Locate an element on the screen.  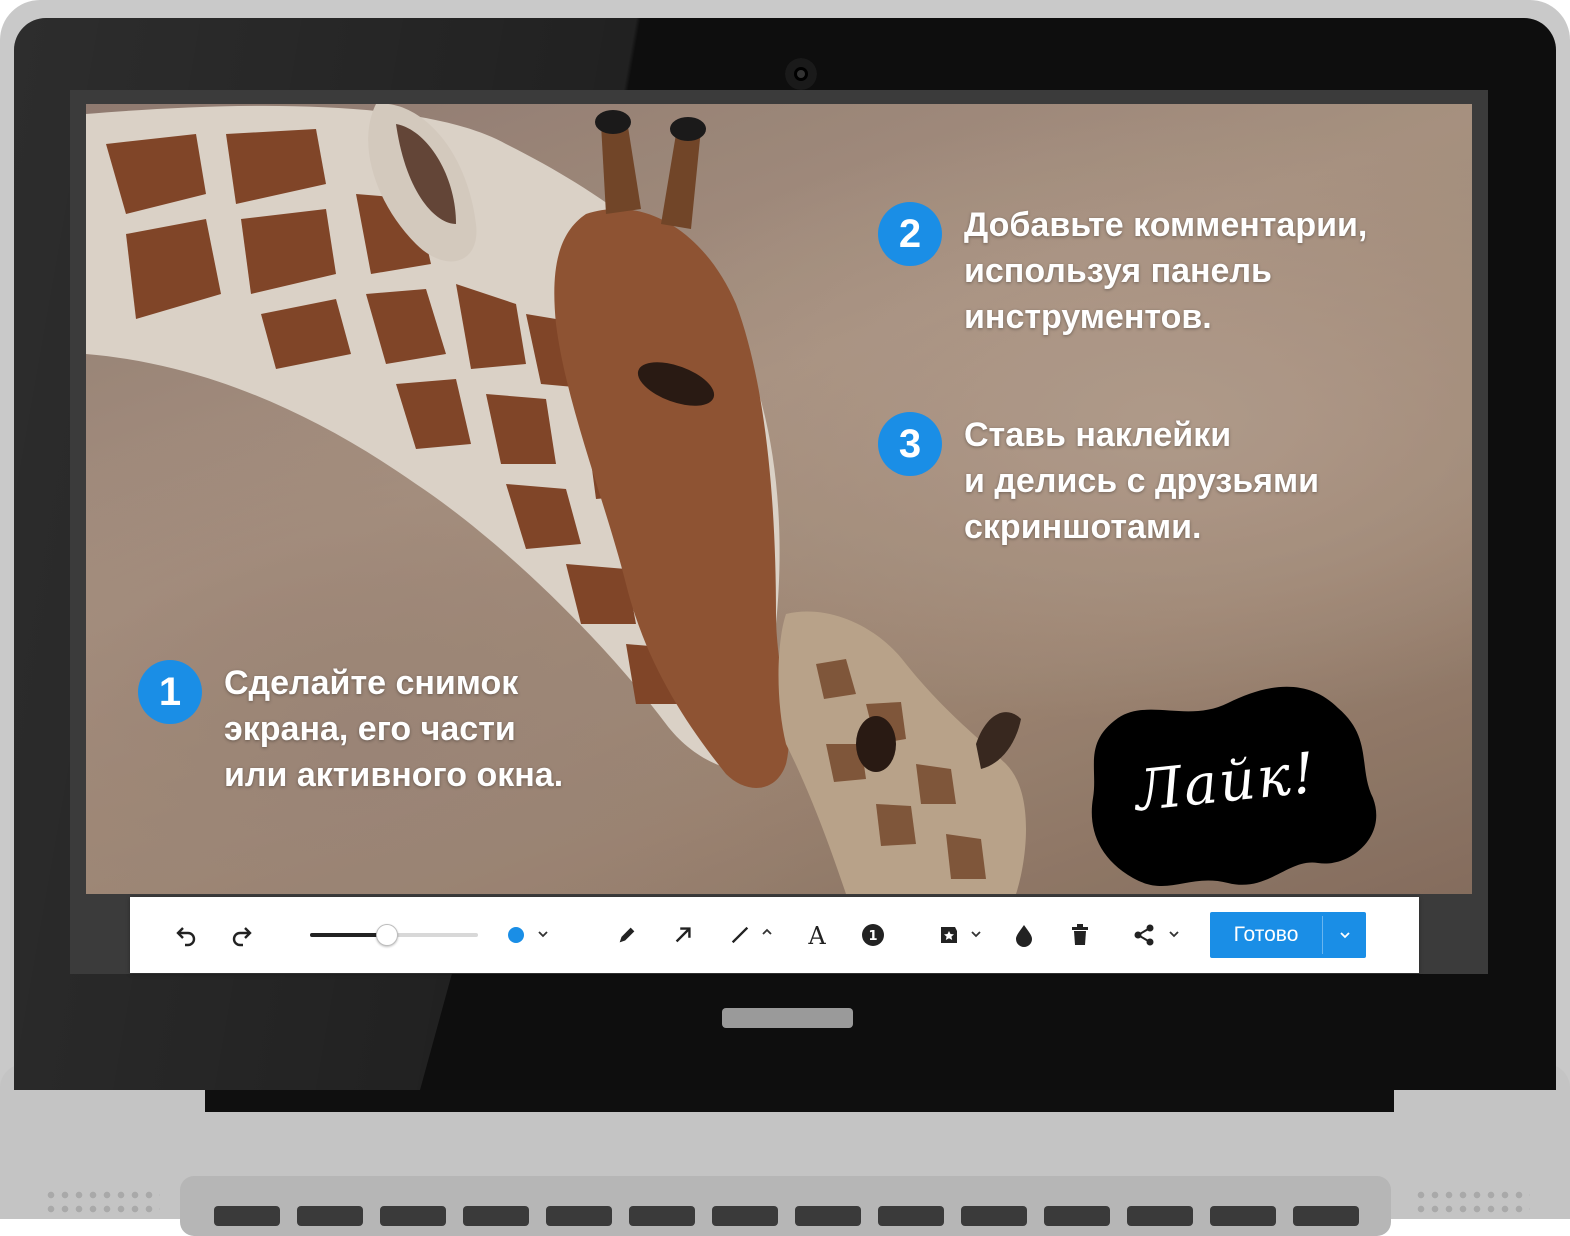
slider-thumb is located at coordinates (386, 935).